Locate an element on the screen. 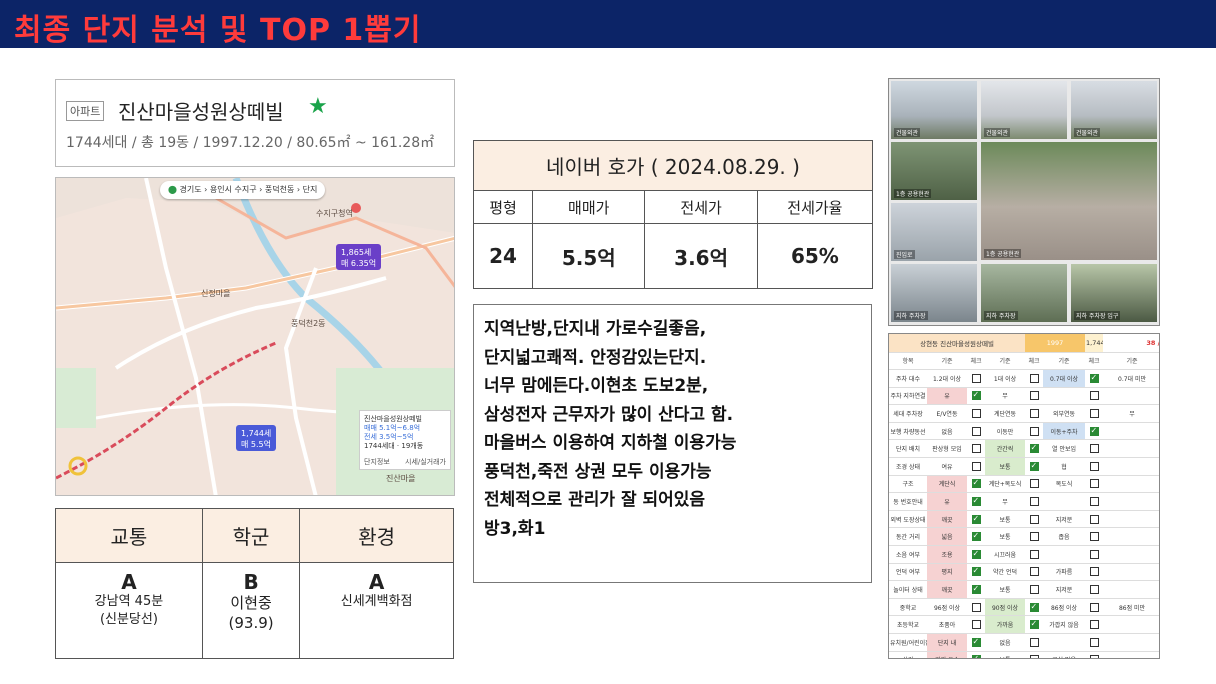 This screenshot has width=1216, height=684. checklist-units: 1,744 is located at coordinates (1094, 343).